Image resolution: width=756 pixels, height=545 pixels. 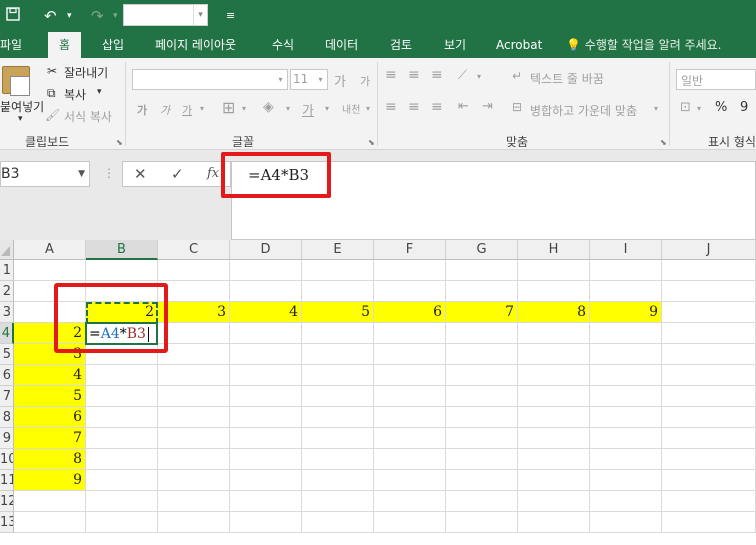 I want to click on cell-J13, so click(x=709, y=522).